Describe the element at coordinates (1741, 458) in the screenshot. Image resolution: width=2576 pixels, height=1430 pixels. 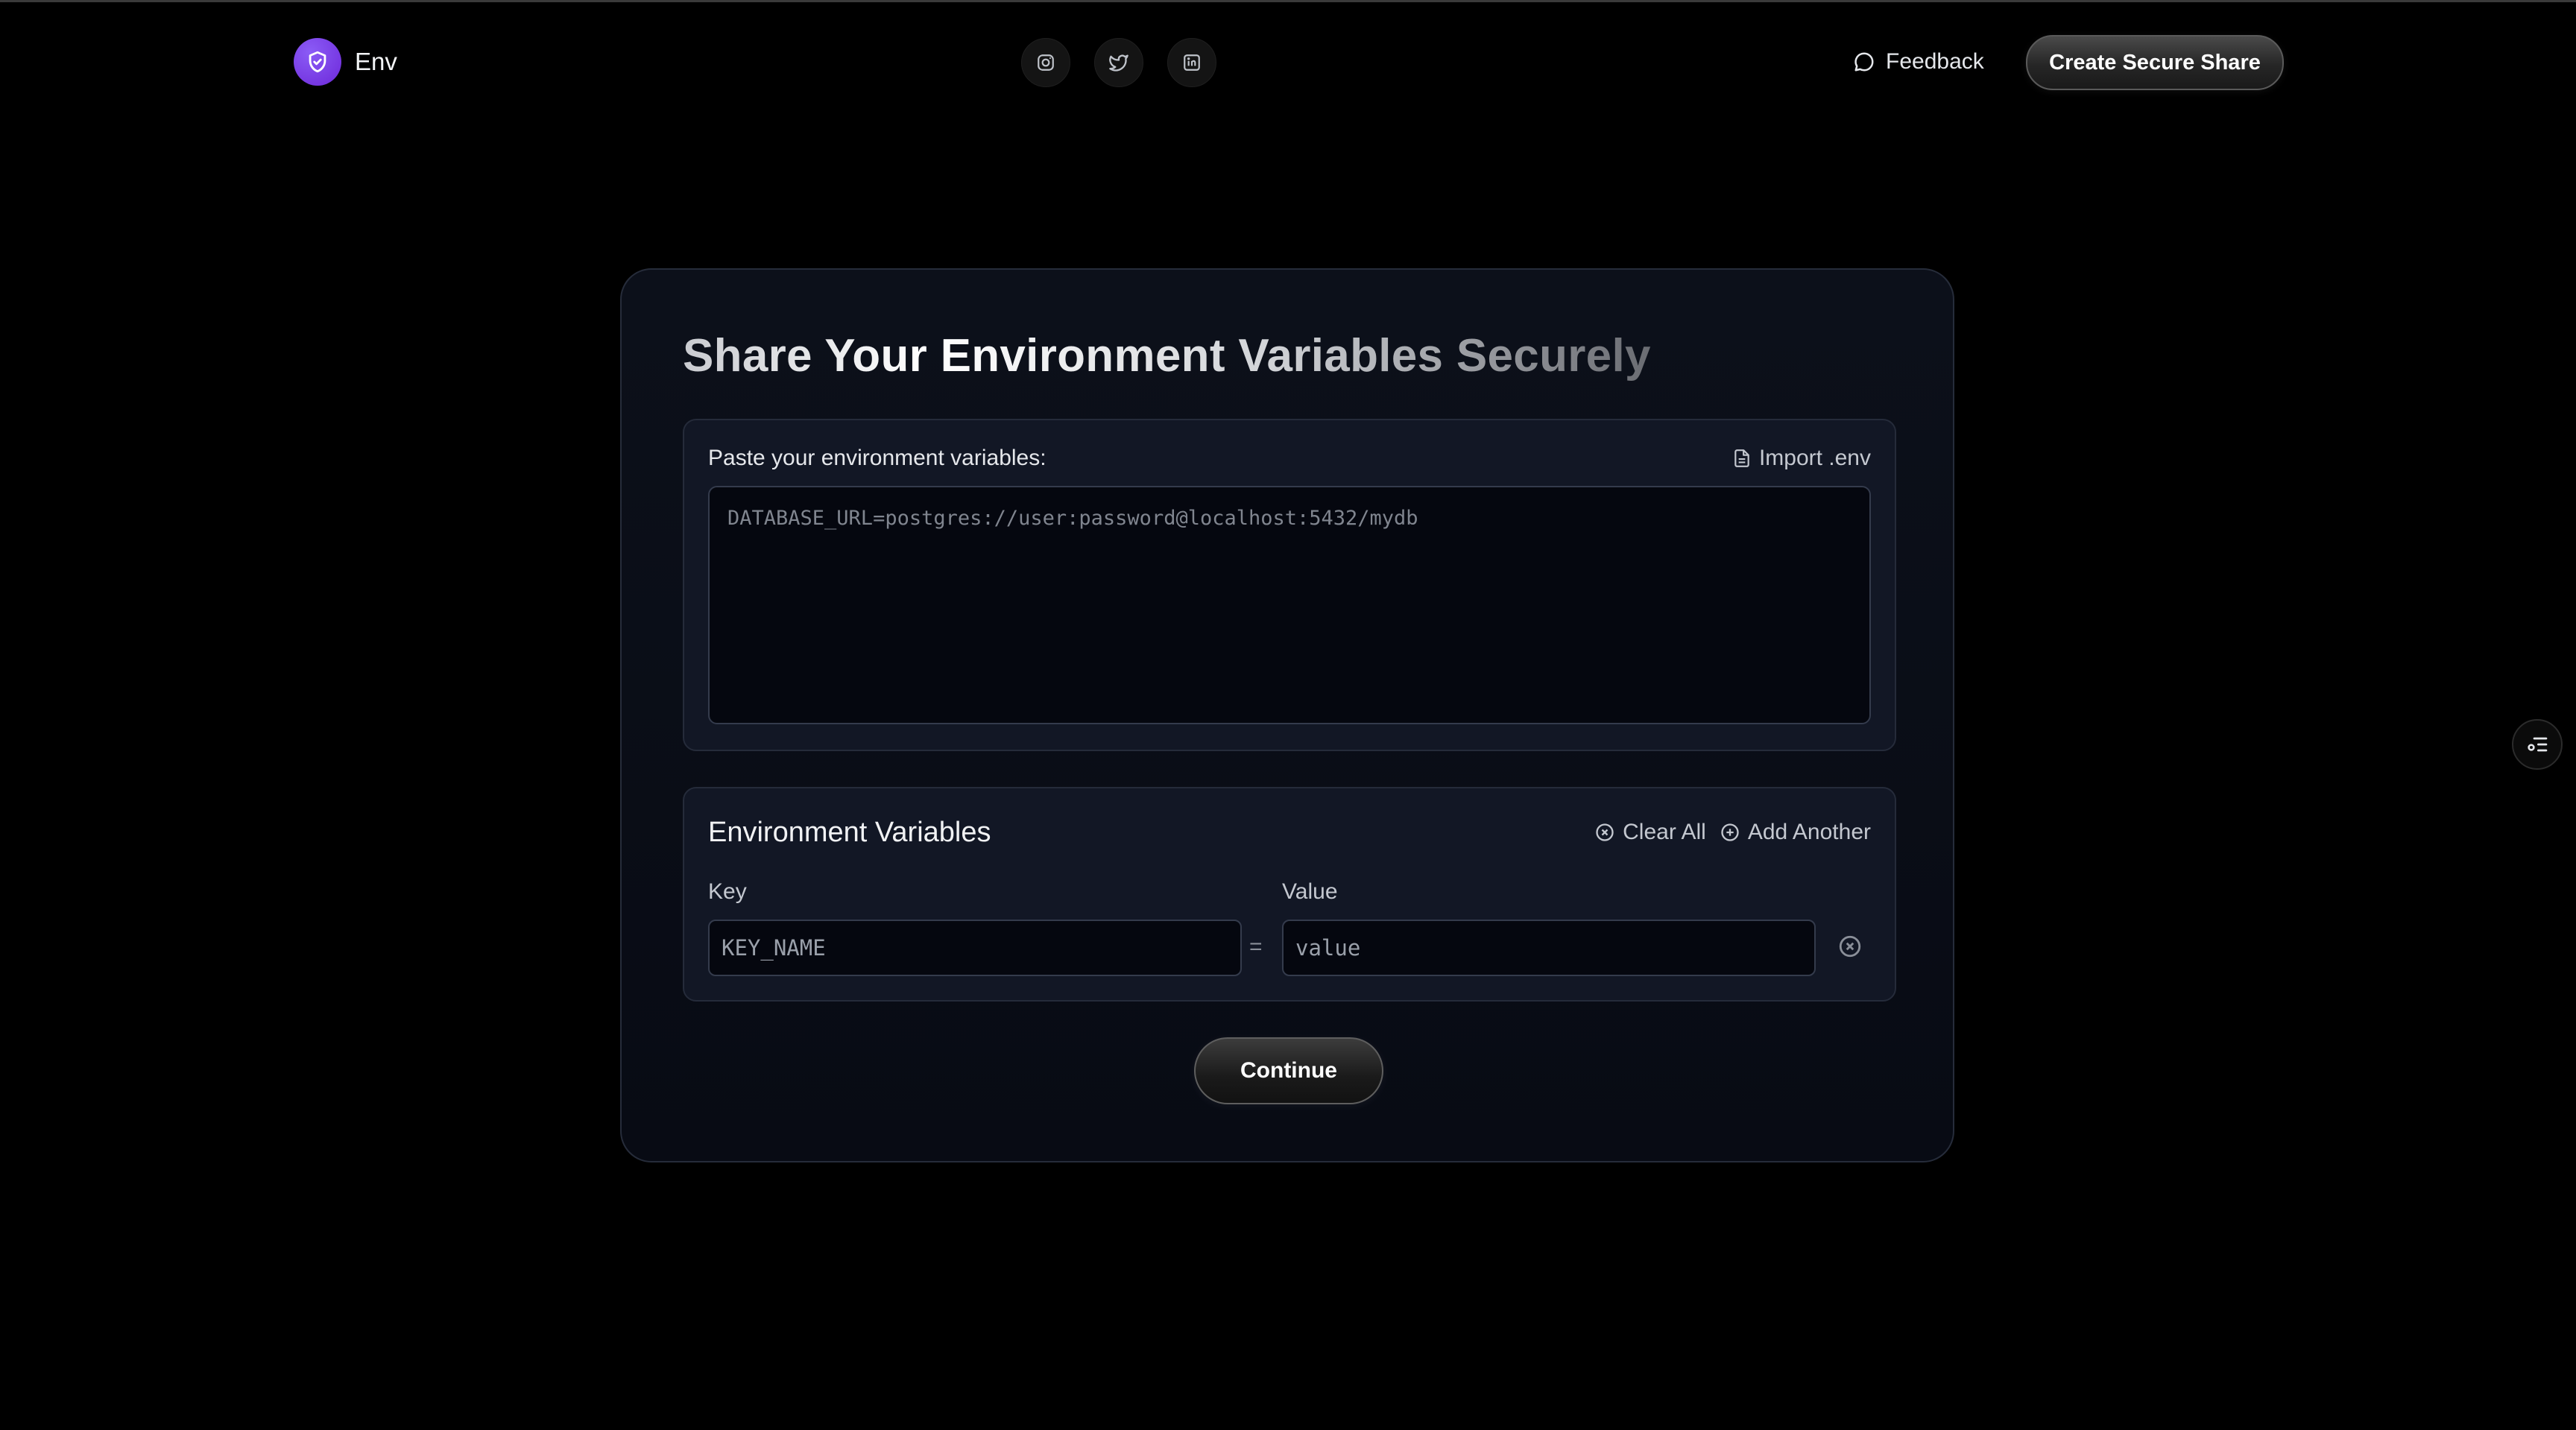
I see `file-icon` at that location.